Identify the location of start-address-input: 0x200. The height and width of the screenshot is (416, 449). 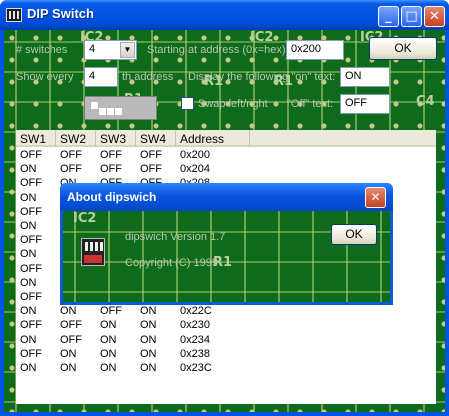
(315, 50).